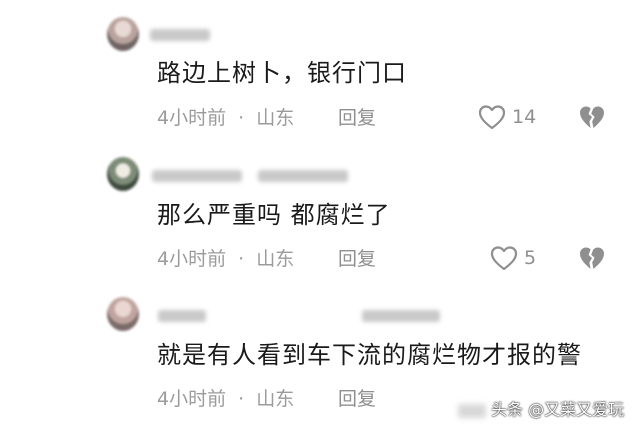 The width and height of the screenshot is (640, 433). What do you see at coordinates (524, 117) in the screenshot?
I see `like-count: 14` at bounding box center [524, 117].